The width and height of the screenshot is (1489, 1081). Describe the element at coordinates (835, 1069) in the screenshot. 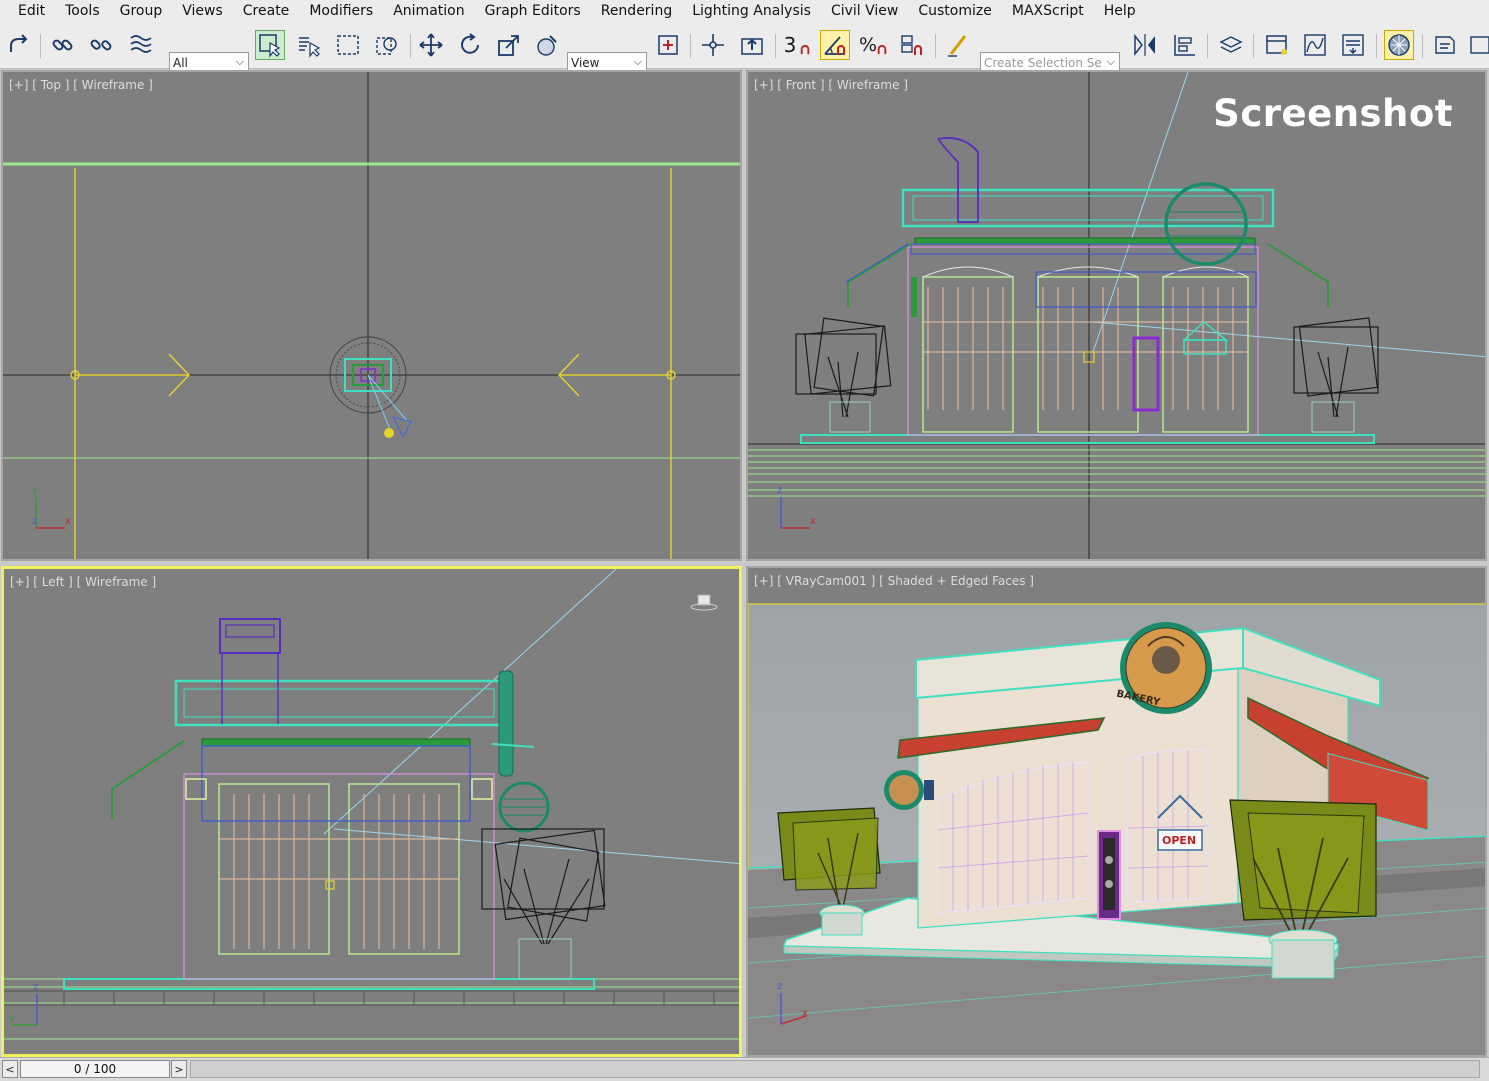

I see `time-slider-track` at that location.